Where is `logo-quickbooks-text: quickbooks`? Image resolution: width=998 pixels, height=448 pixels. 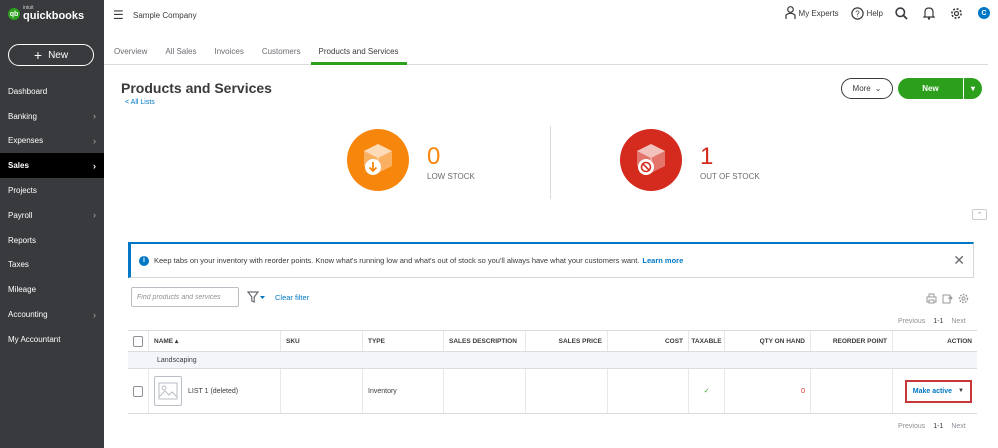 logo-quickbooks-text: quickbooks is located at coordinates (54, 16).